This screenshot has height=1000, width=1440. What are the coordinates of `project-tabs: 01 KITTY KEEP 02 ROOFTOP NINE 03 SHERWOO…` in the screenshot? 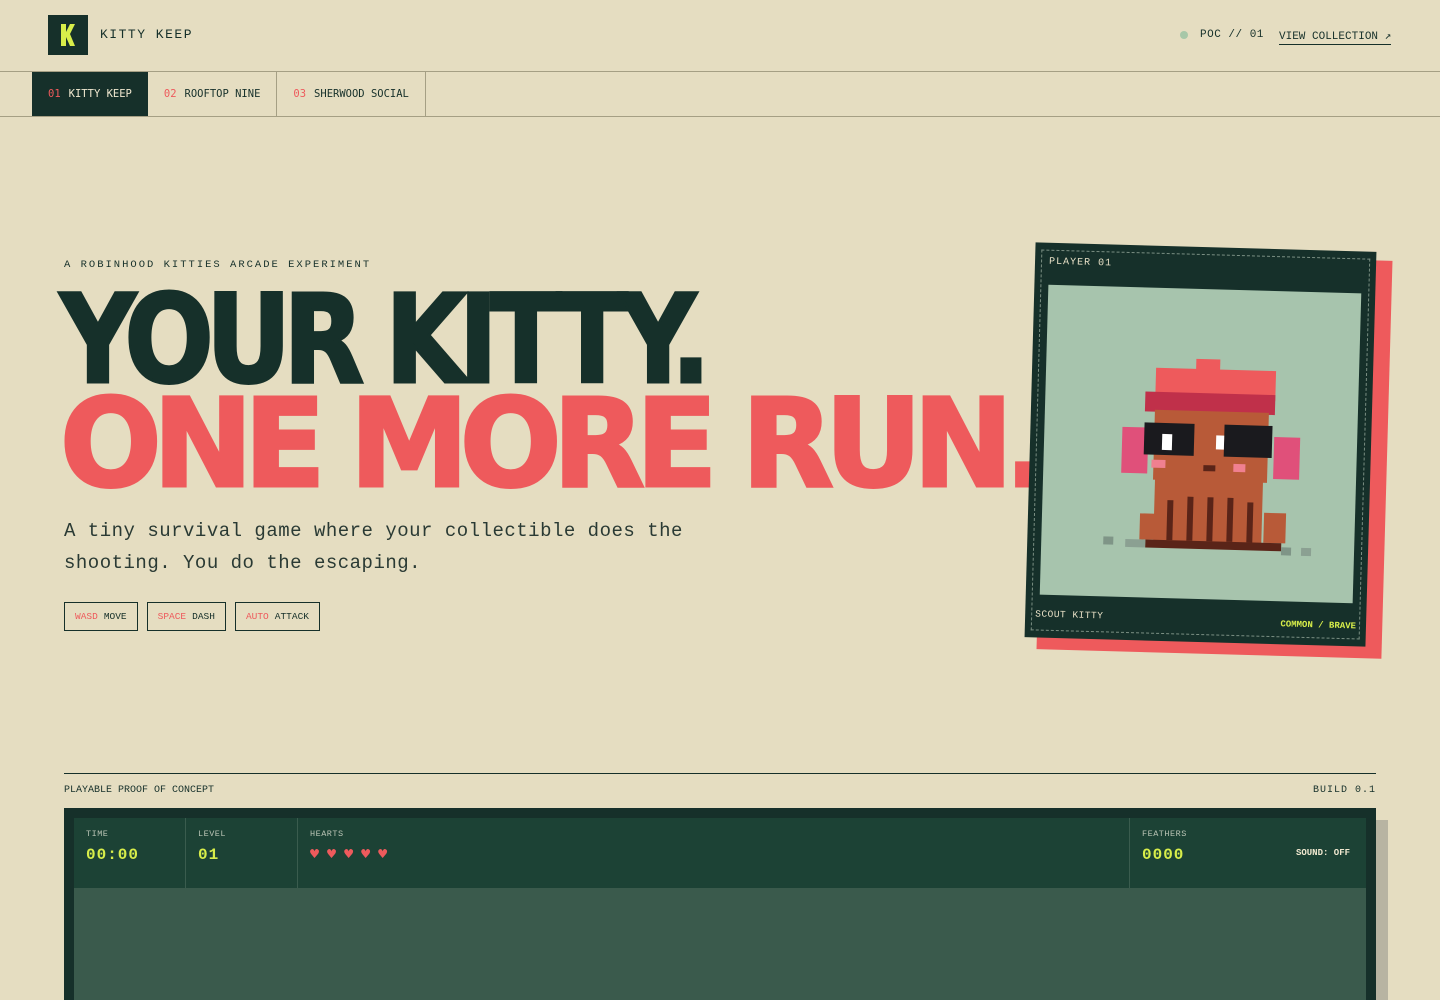 It's located at (229, 94).